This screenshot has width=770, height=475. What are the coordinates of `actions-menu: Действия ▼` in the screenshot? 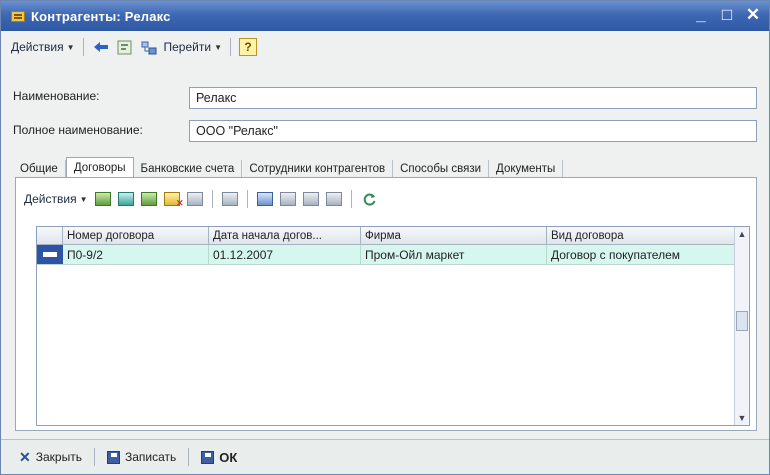 It's located at (43, 47).